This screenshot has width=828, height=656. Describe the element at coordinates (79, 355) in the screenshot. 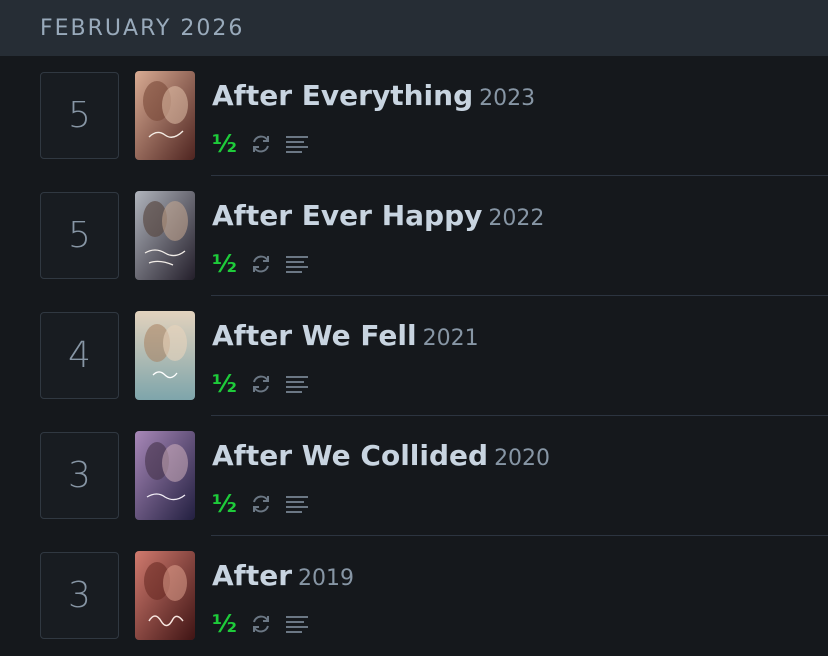

I see `day-number: 4` at that location.